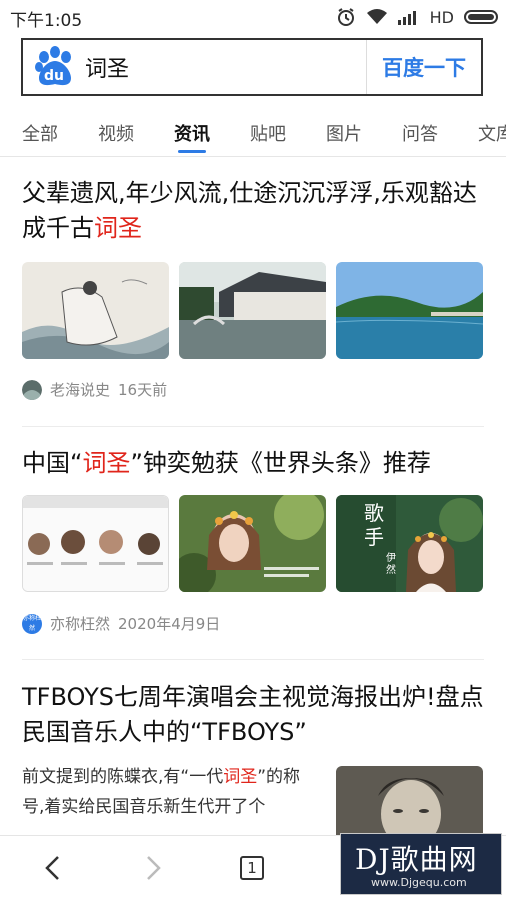 The width and height of the screenshot is (506, 901). I want to click on article-1-title-text: 父辈遗风,年少风流,仕途沉沉浮浮,乐观豁达成千古, so click(249, 210).